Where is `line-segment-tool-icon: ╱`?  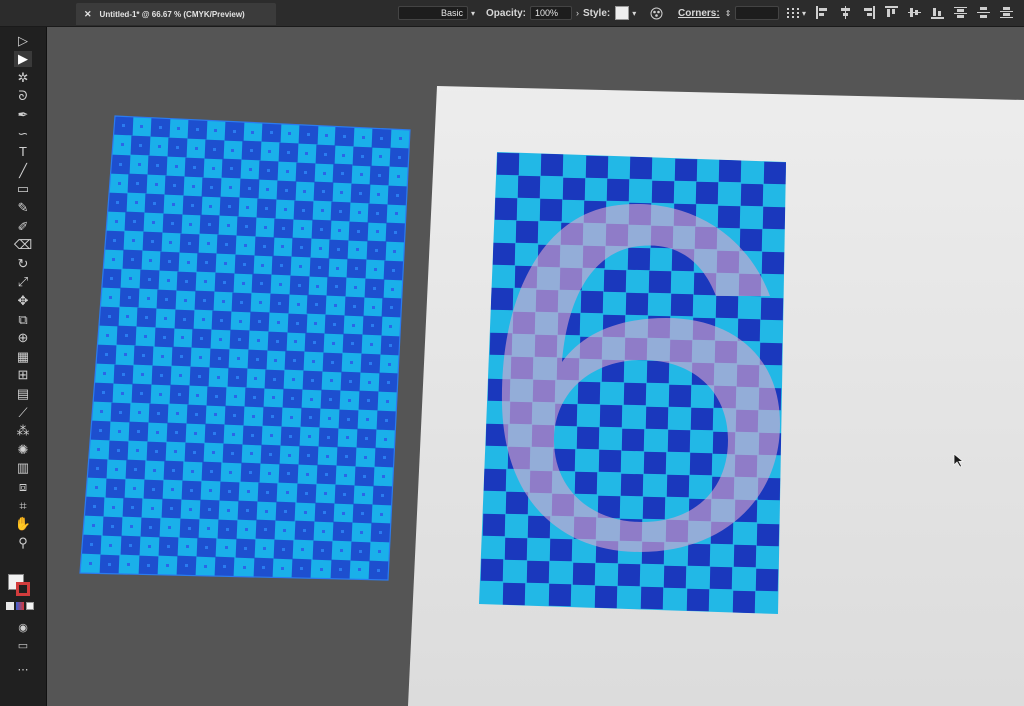 line-segment-tool-icon: ╱ is located at coordinates (23, 170).